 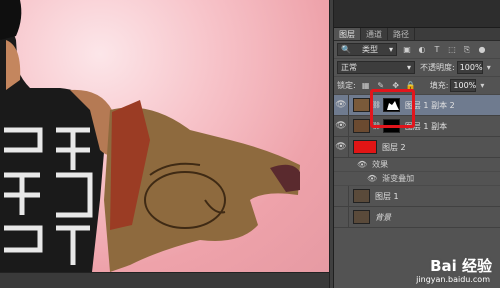 What do you see at coordinates (417, 165) in the screenshot?
I see `effects-row: 👁 效果` at bounding box center [417, 165].